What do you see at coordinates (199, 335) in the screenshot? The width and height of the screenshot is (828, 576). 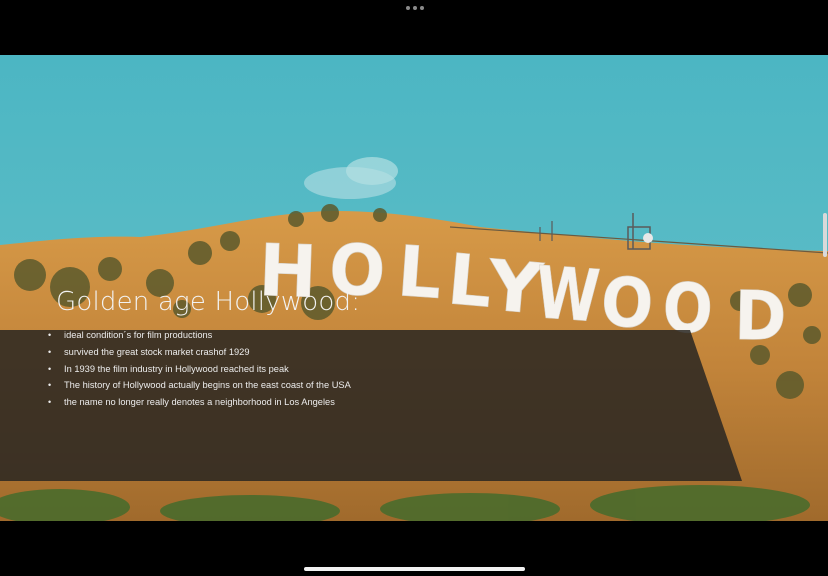 I see `bullet-item: ideal condition´s for film productions` at bounding box center [199, 335].